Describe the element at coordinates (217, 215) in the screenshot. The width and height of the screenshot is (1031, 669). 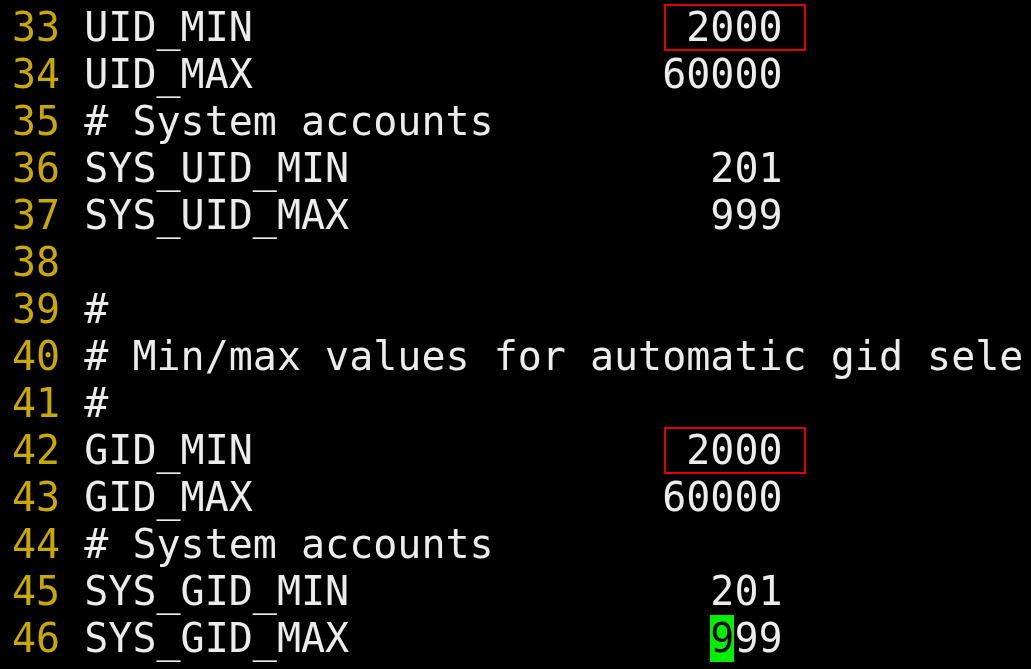
I see `code-text: SYS_UID_MAX` at that location.